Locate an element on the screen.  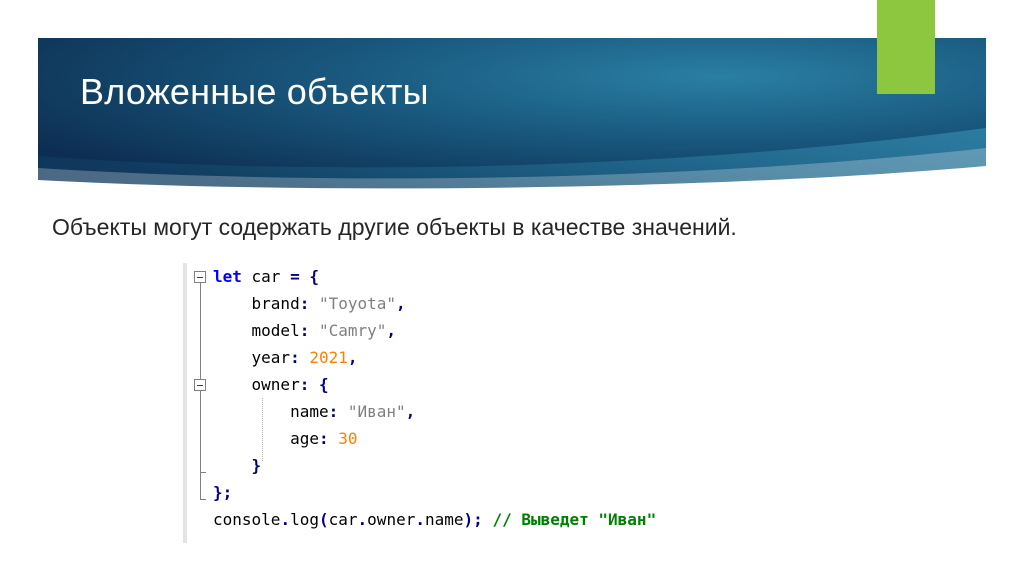
code-token: brand is located at coordinates (256, 303).